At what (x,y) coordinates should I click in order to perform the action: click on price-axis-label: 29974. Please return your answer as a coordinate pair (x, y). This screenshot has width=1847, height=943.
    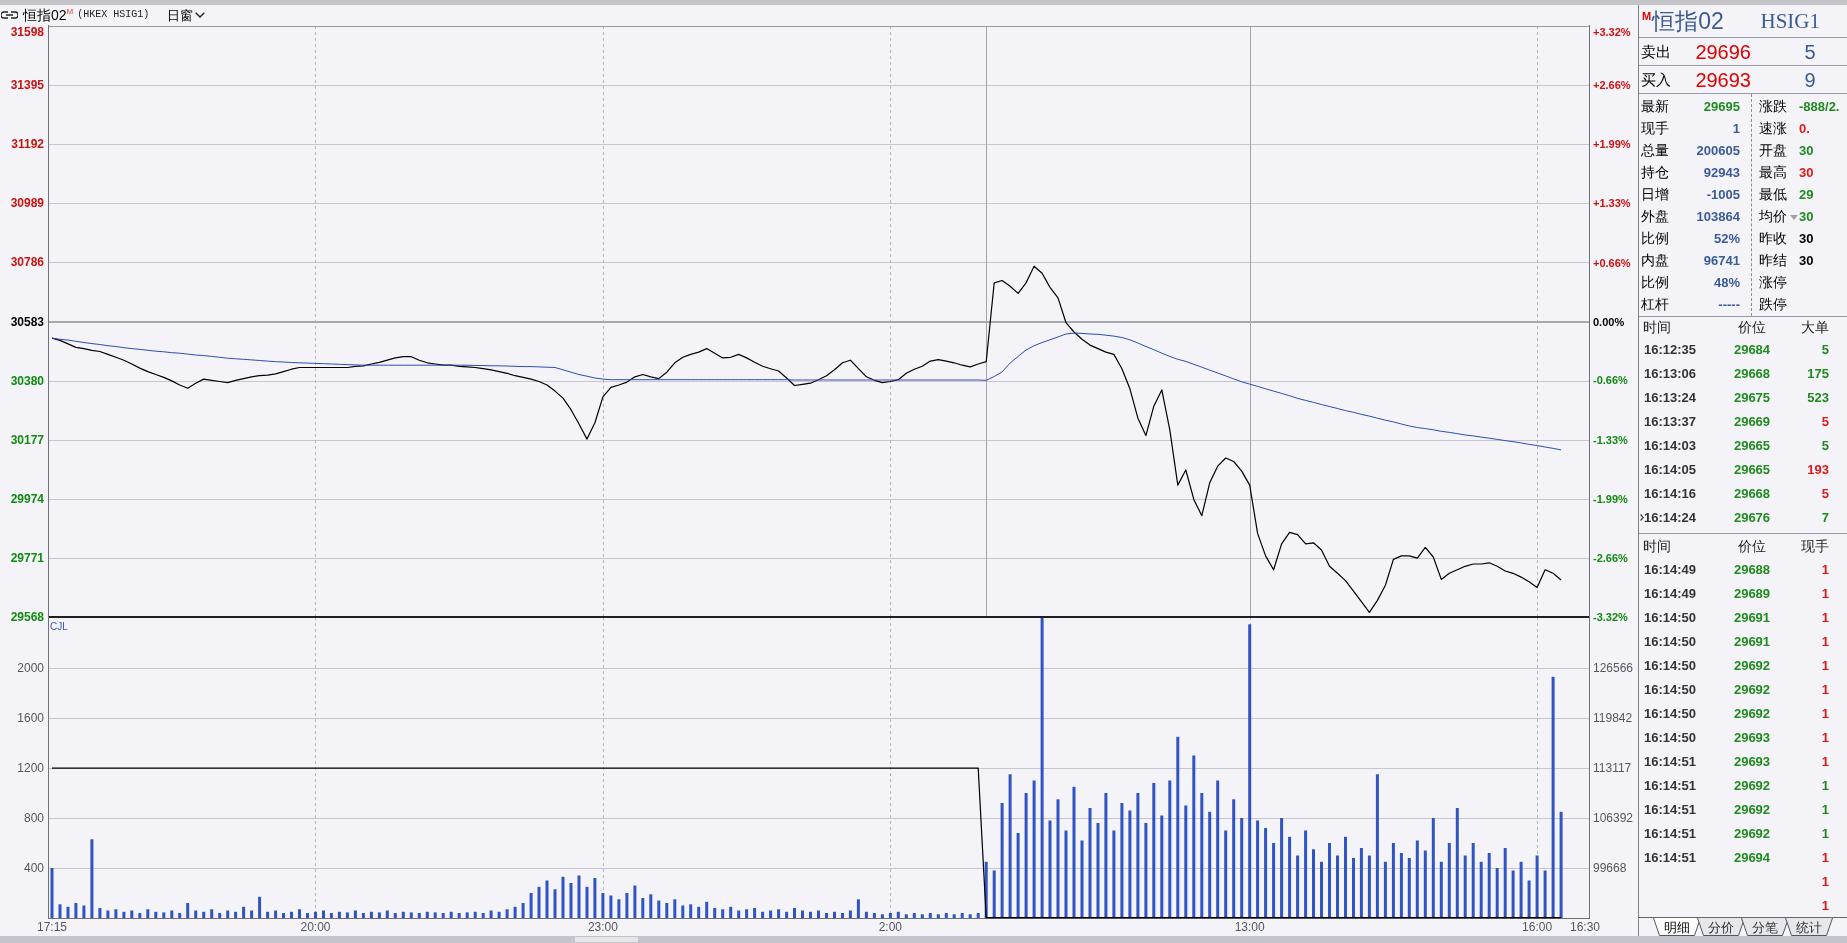
    Looking at the image, I should click on (27, 498).